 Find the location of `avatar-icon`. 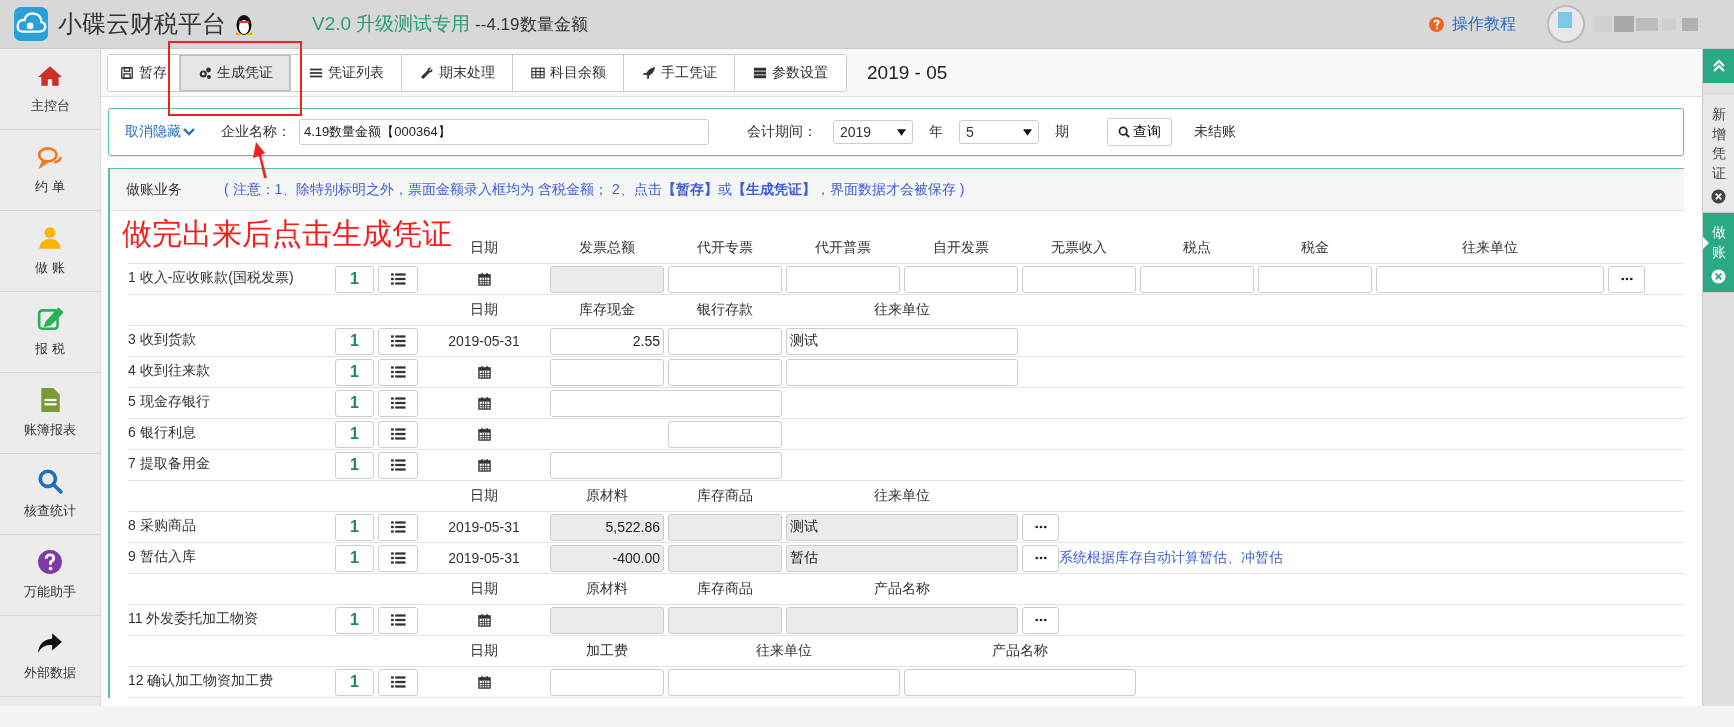

avatar-icon is located at coordinates (1566, 24).